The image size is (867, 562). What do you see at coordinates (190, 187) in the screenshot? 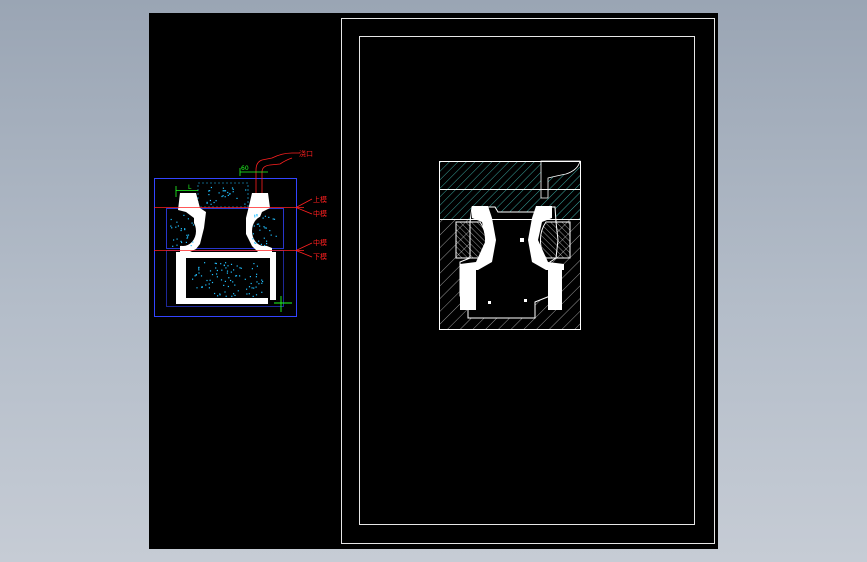
I see `dim-label-l: L` at bounding box center [190, 187].